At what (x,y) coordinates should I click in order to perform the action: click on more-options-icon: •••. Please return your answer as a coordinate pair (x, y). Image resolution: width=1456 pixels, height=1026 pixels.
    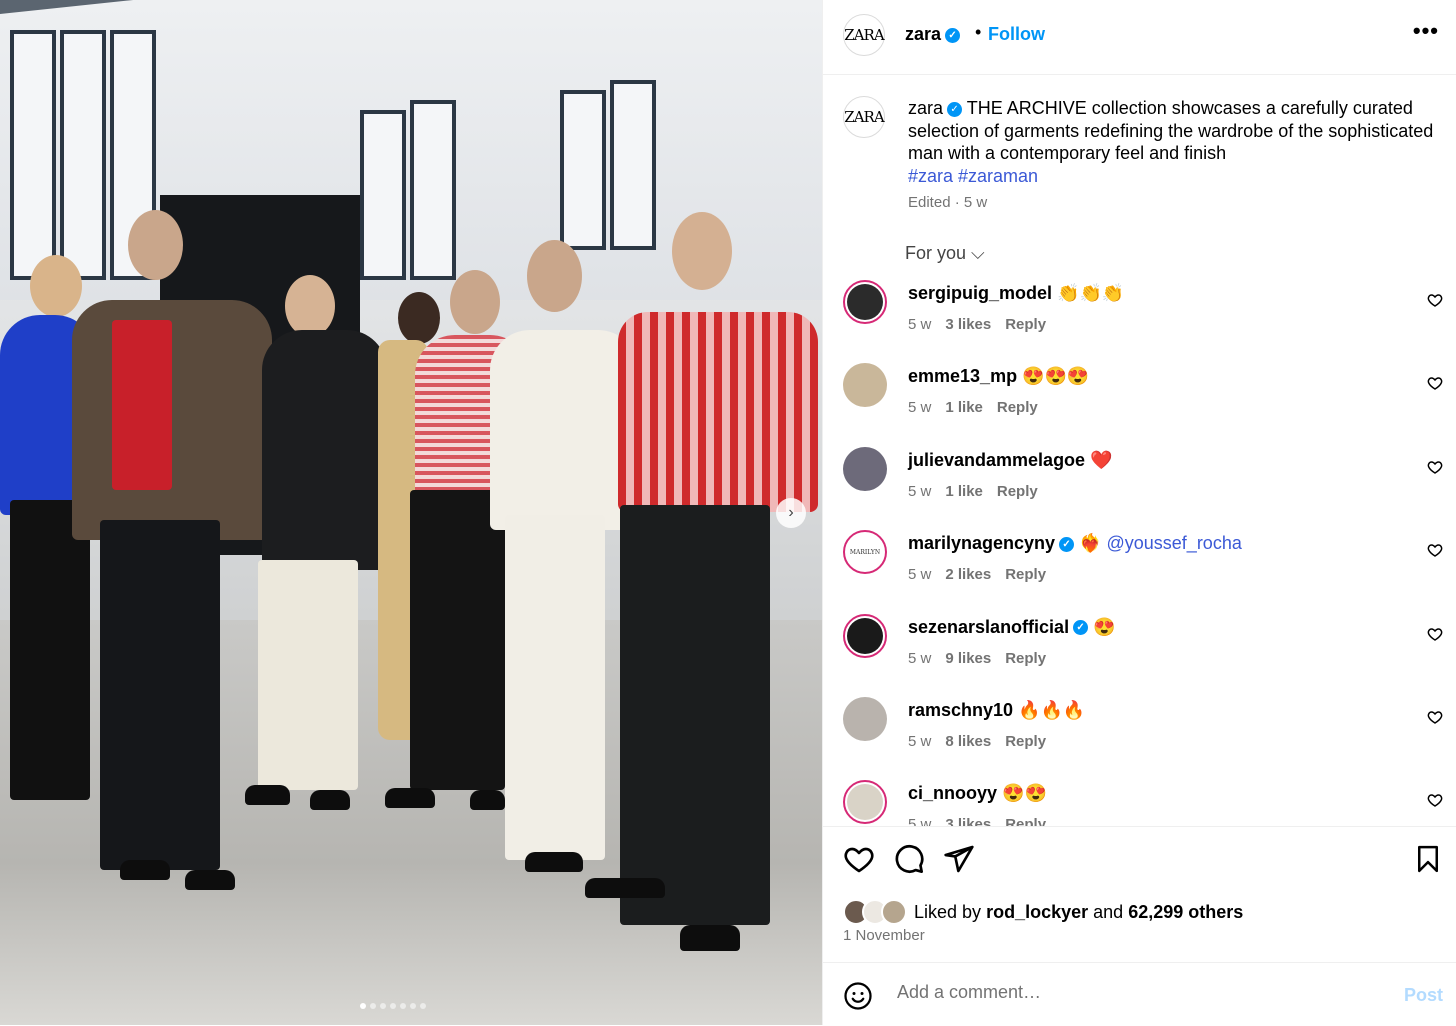
    Looking at the image, I should click on (1426, 31).